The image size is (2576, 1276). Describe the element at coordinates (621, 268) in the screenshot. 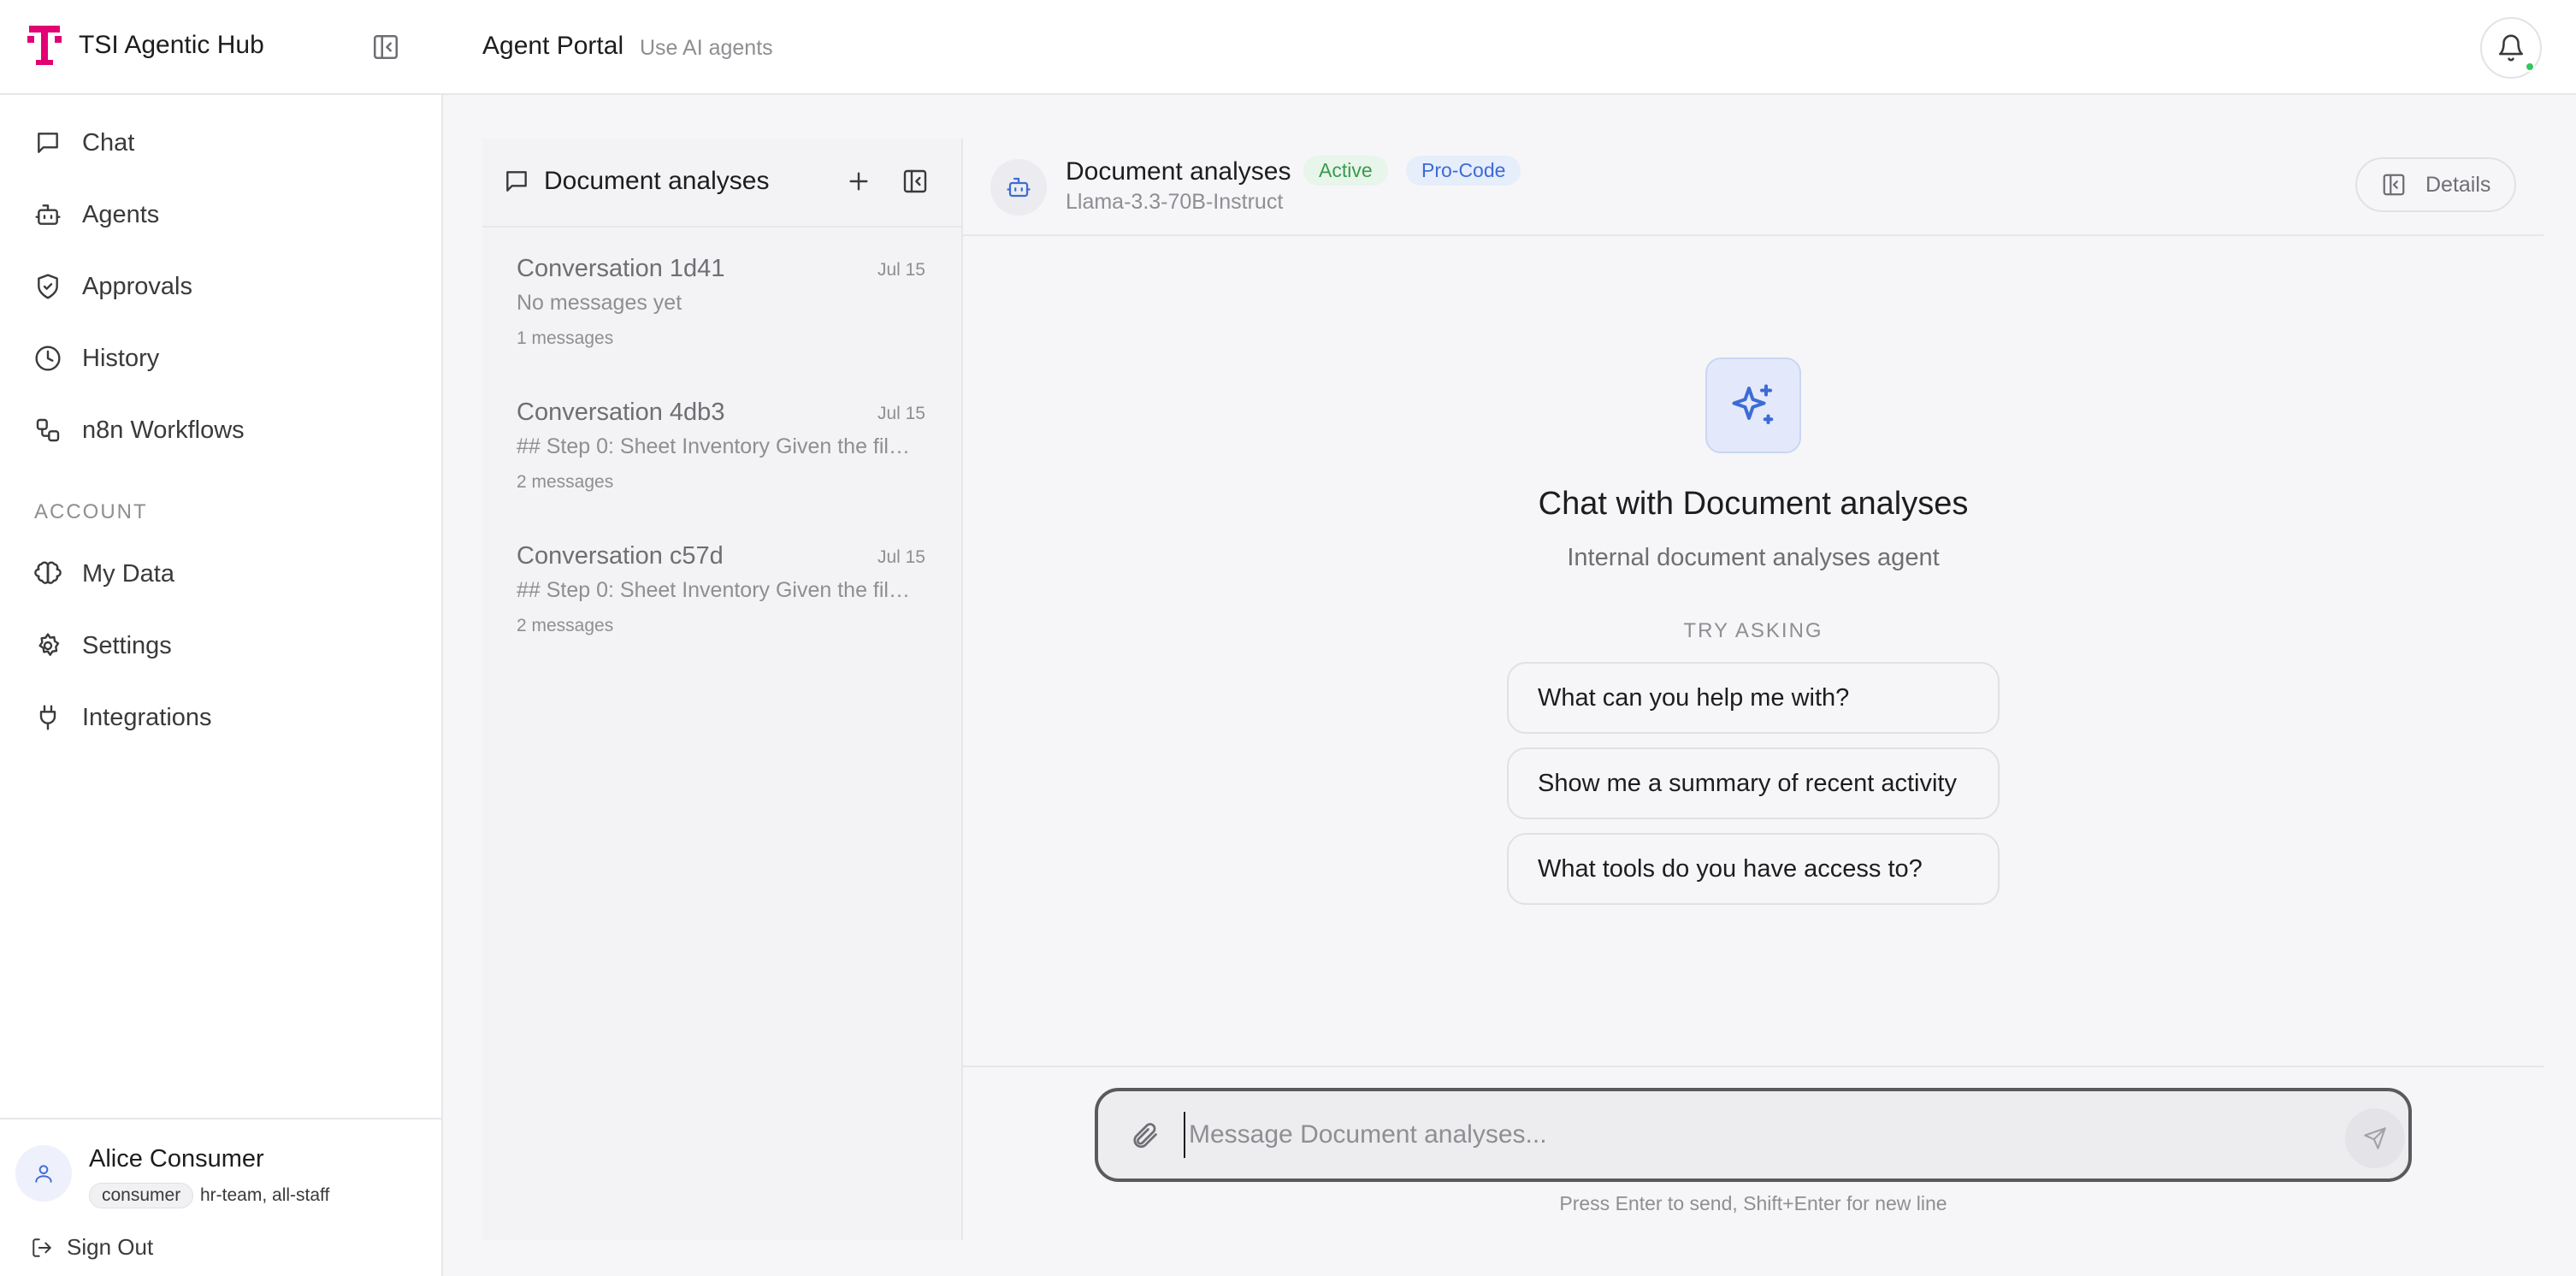

I see `conversation-name: Conversation 1d41` at that location.